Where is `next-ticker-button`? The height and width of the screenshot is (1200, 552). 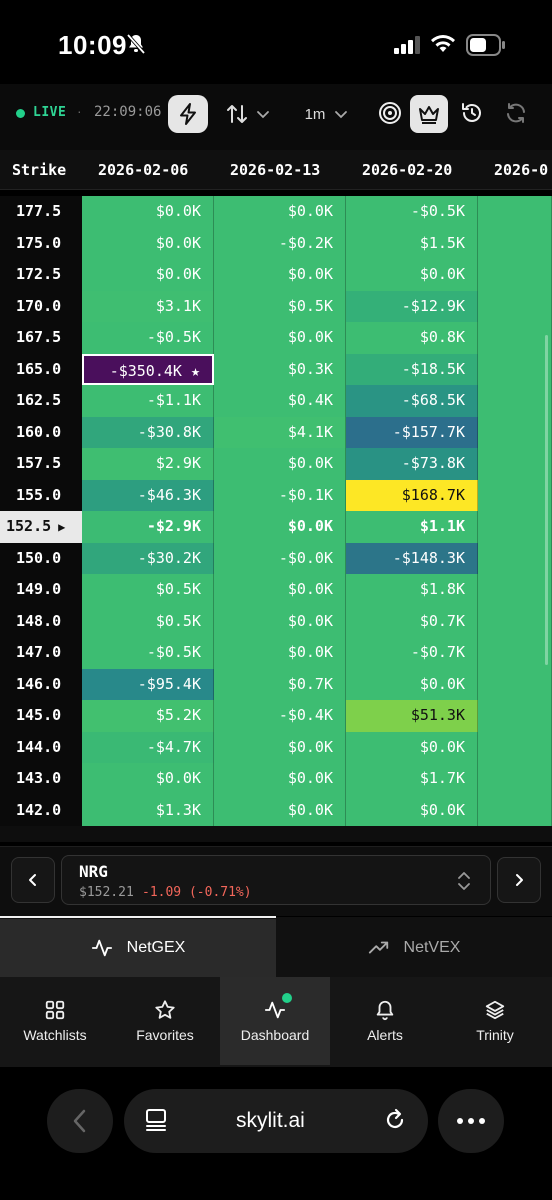
next-ticker-button is located at coordinates (519, 880).